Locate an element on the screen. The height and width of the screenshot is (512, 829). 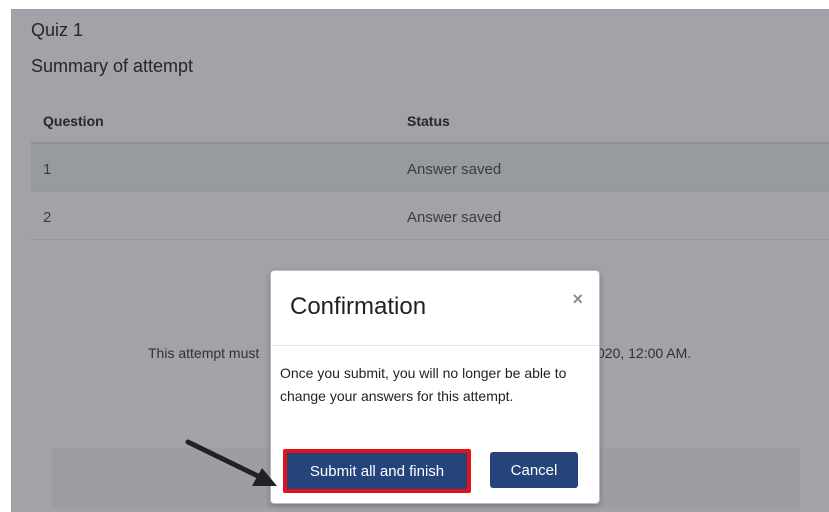
question-number: 1 is located at coordinates (47, 169).